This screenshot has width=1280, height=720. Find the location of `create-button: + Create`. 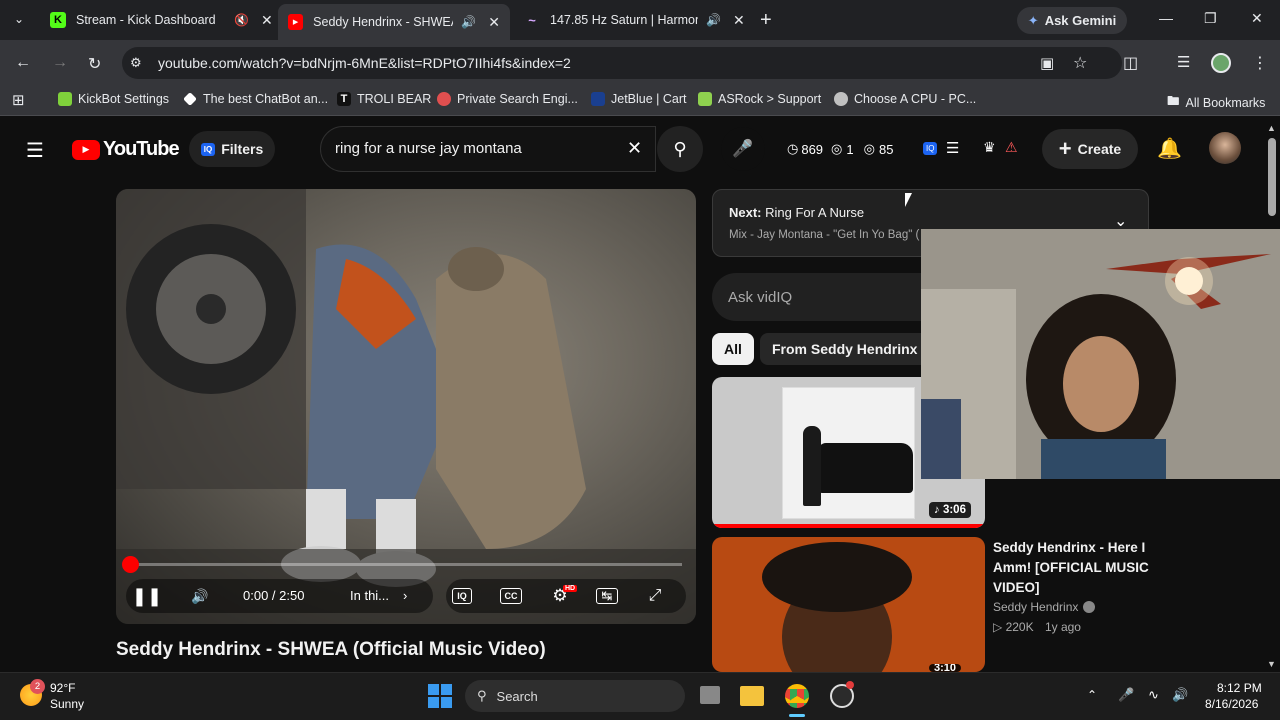

create-button: + Create is located at coordinates (1090, 149).